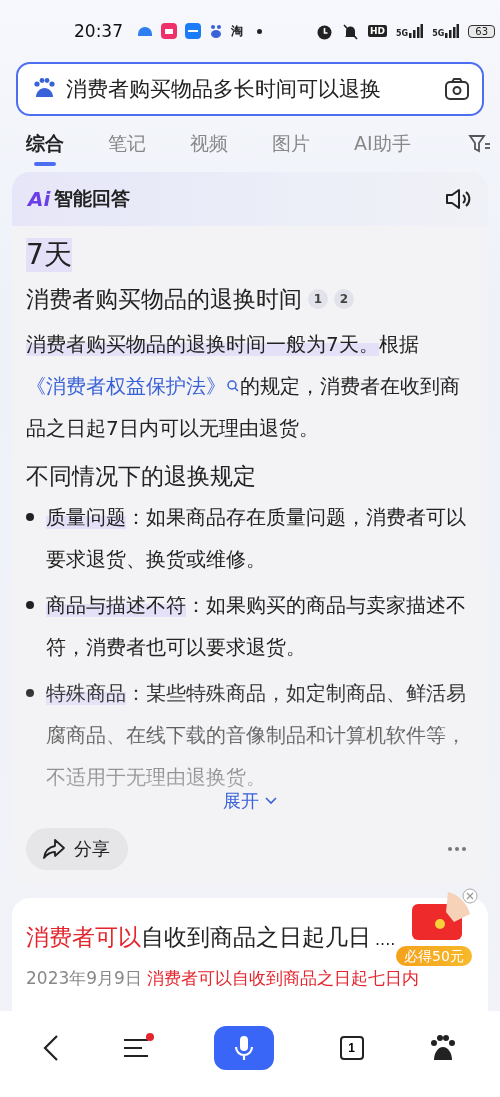 Image resolution: width=500 pixels, height=1097 pixels. What do you see at coordinates (45, 144) in the screenshot?
I see `tab: 综合` at bounding box center [45, 144].